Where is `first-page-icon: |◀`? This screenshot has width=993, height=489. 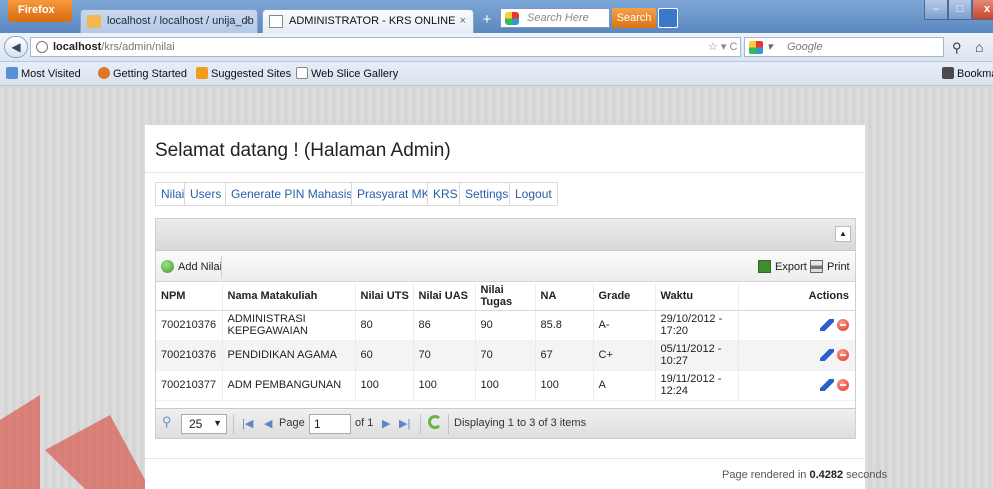 first-page-icon: |◀ is located at coordinates (247, 423).